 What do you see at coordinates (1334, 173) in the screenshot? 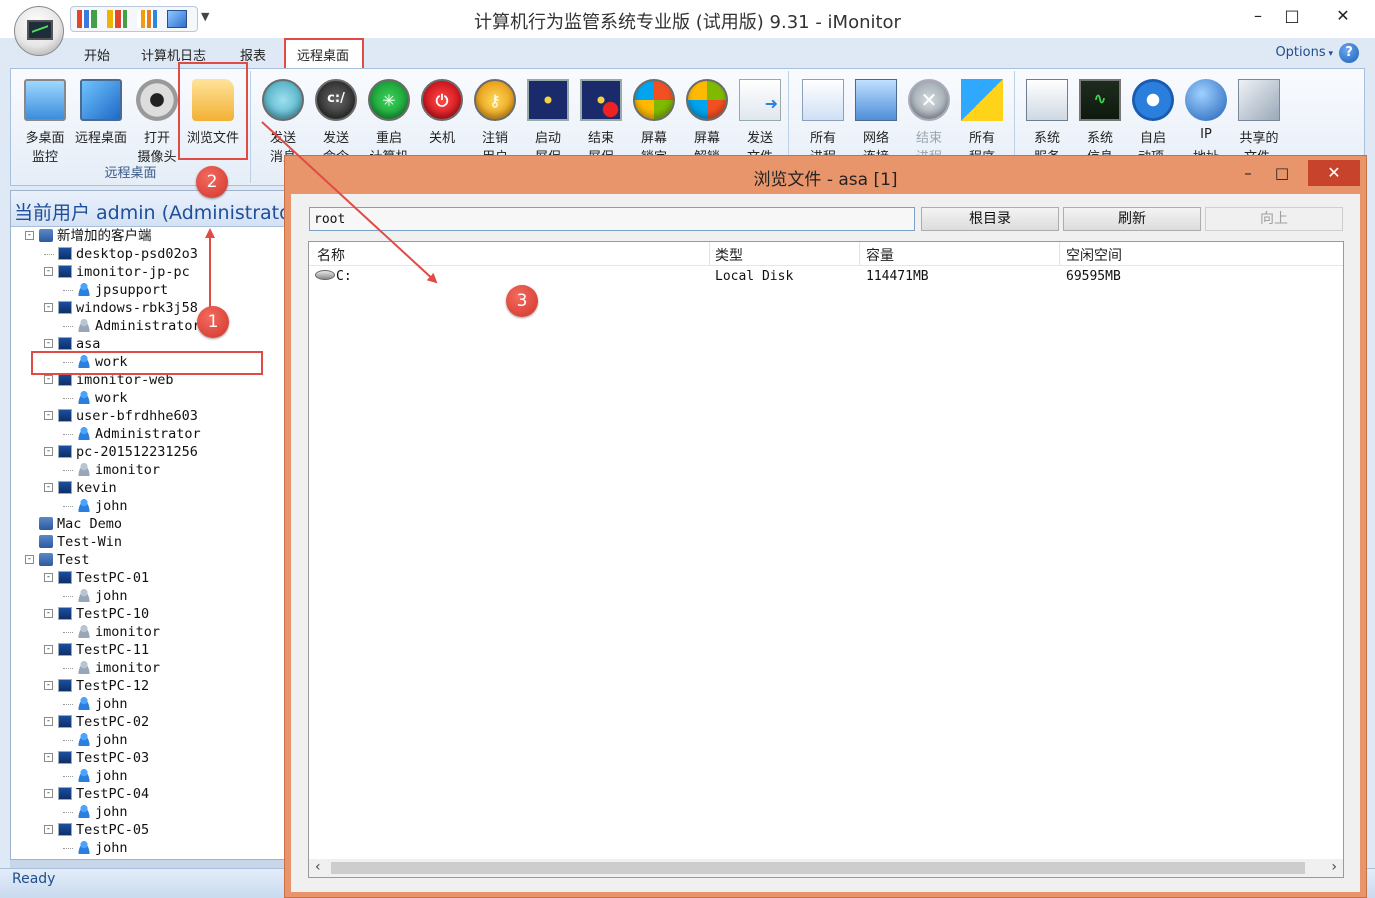
I see `dialog-close-button: ✕` at bounding box center [1334, 173].